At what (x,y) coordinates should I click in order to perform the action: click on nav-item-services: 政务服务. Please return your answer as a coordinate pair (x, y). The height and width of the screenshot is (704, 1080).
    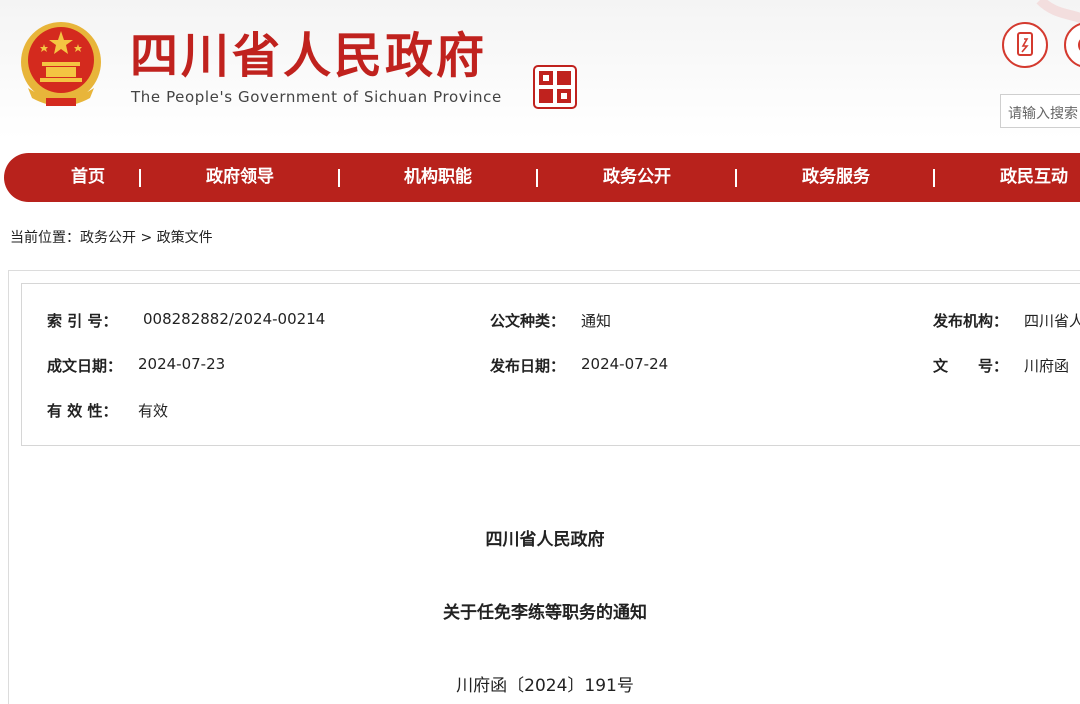
    Looking at the image, I should click on (836, 177).